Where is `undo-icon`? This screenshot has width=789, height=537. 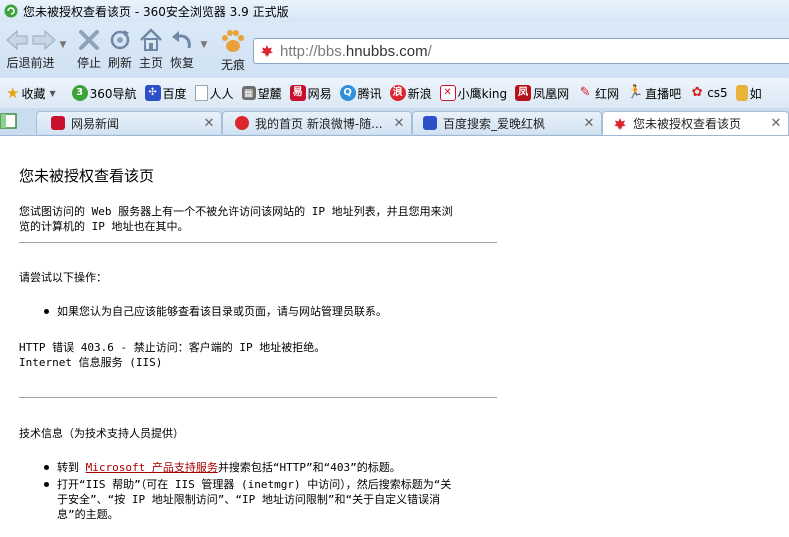
undo-icon is located at coordinates (181, 40).